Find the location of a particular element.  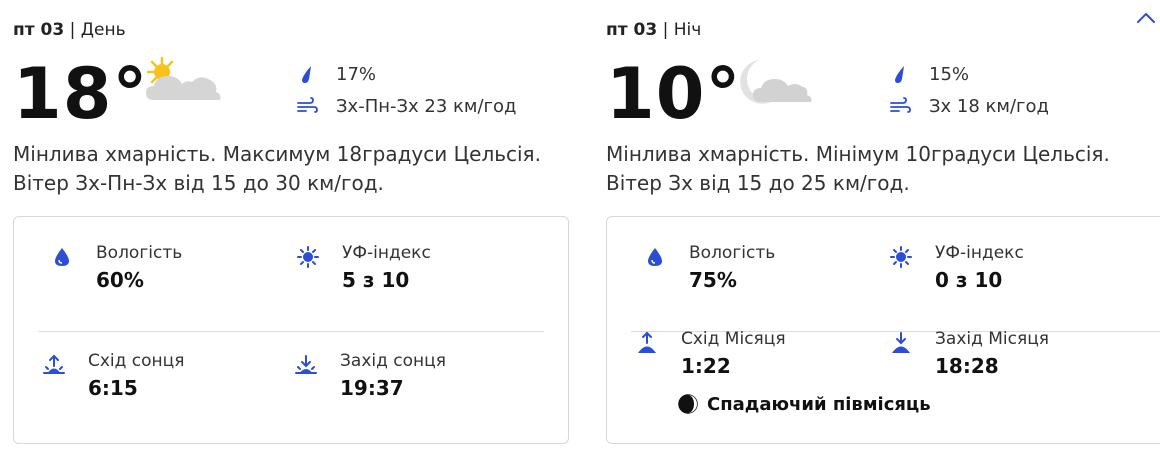

day-uv-label: УФ-індекс is located at coordinates (386, 253).